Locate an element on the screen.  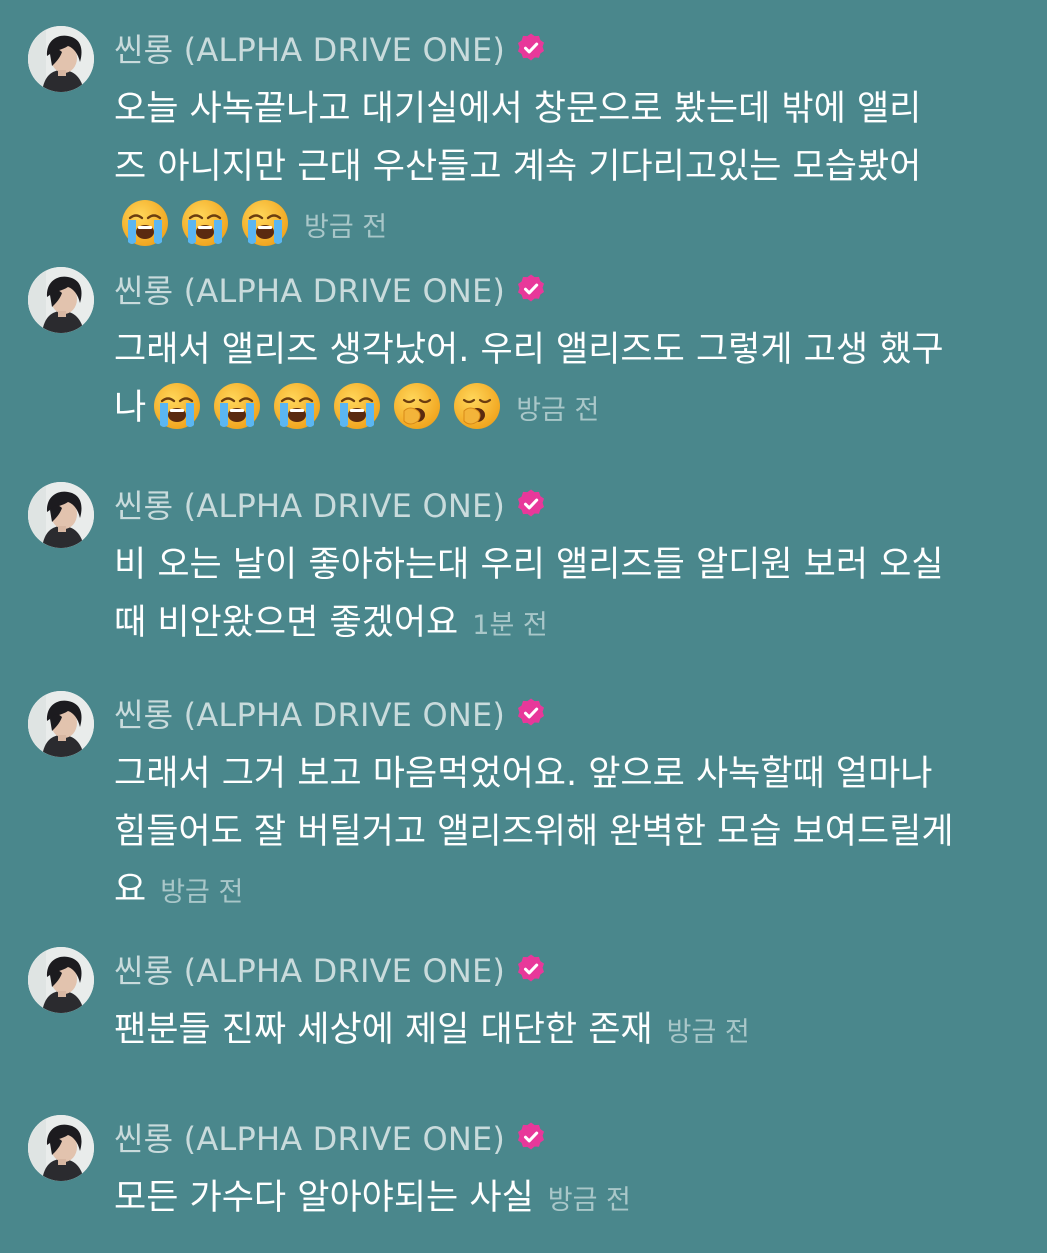
message-time: 1분 전 is located at coordinates (510, 625).